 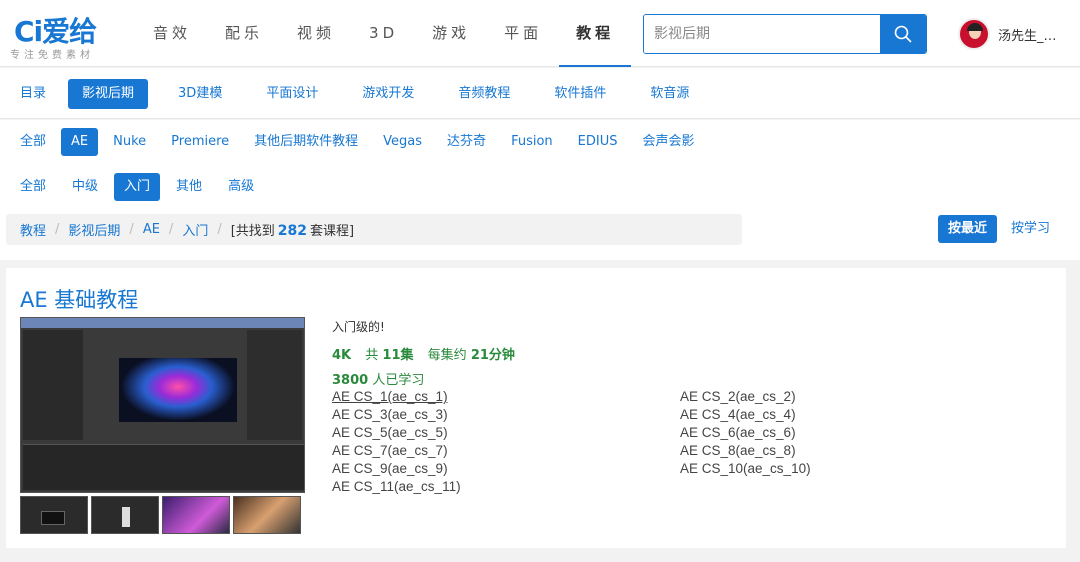 What do you see at coordinates (1030, 229) in the screenshot?
I see `sort-study-button: 按学习` at bounding box center [1030, 229].